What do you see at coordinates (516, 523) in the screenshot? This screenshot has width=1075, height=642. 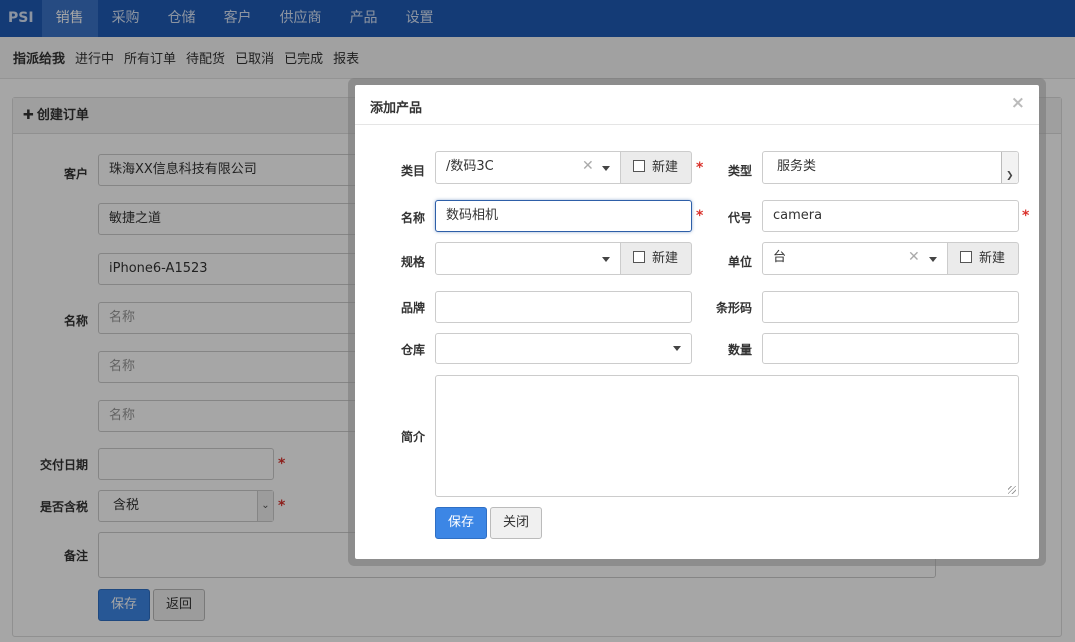 I see `modal-close-button: 关闭` at bounding box center [516, 523].